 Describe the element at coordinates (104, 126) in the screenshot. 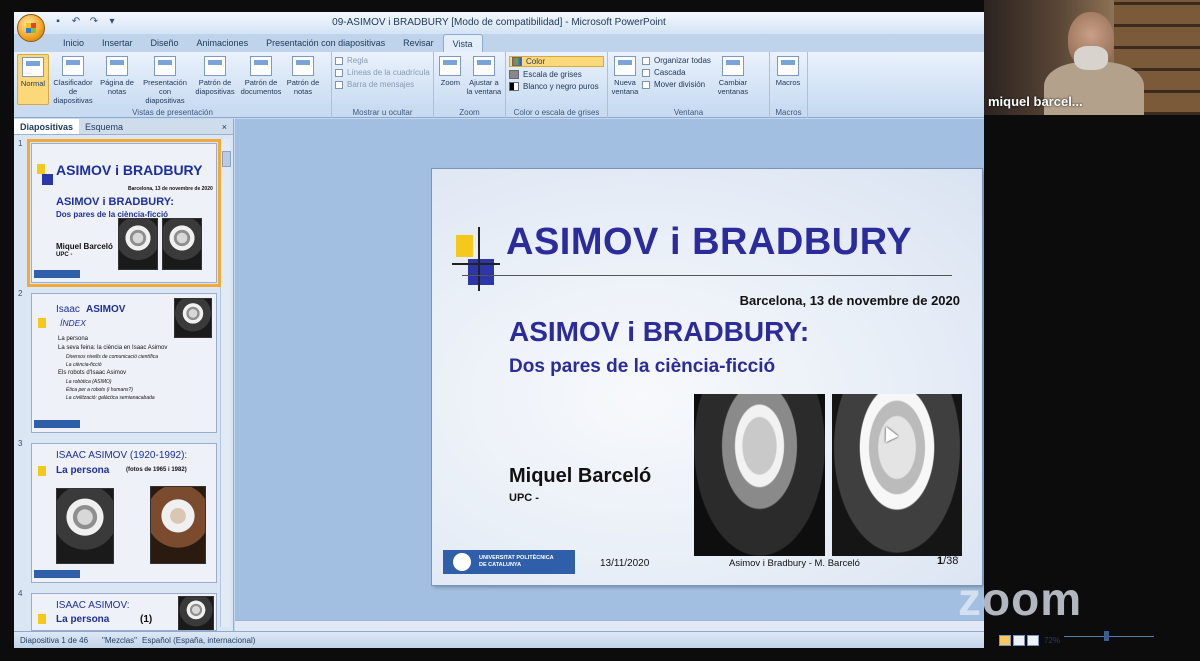

I see `tab-outline: Esquema` at that location.